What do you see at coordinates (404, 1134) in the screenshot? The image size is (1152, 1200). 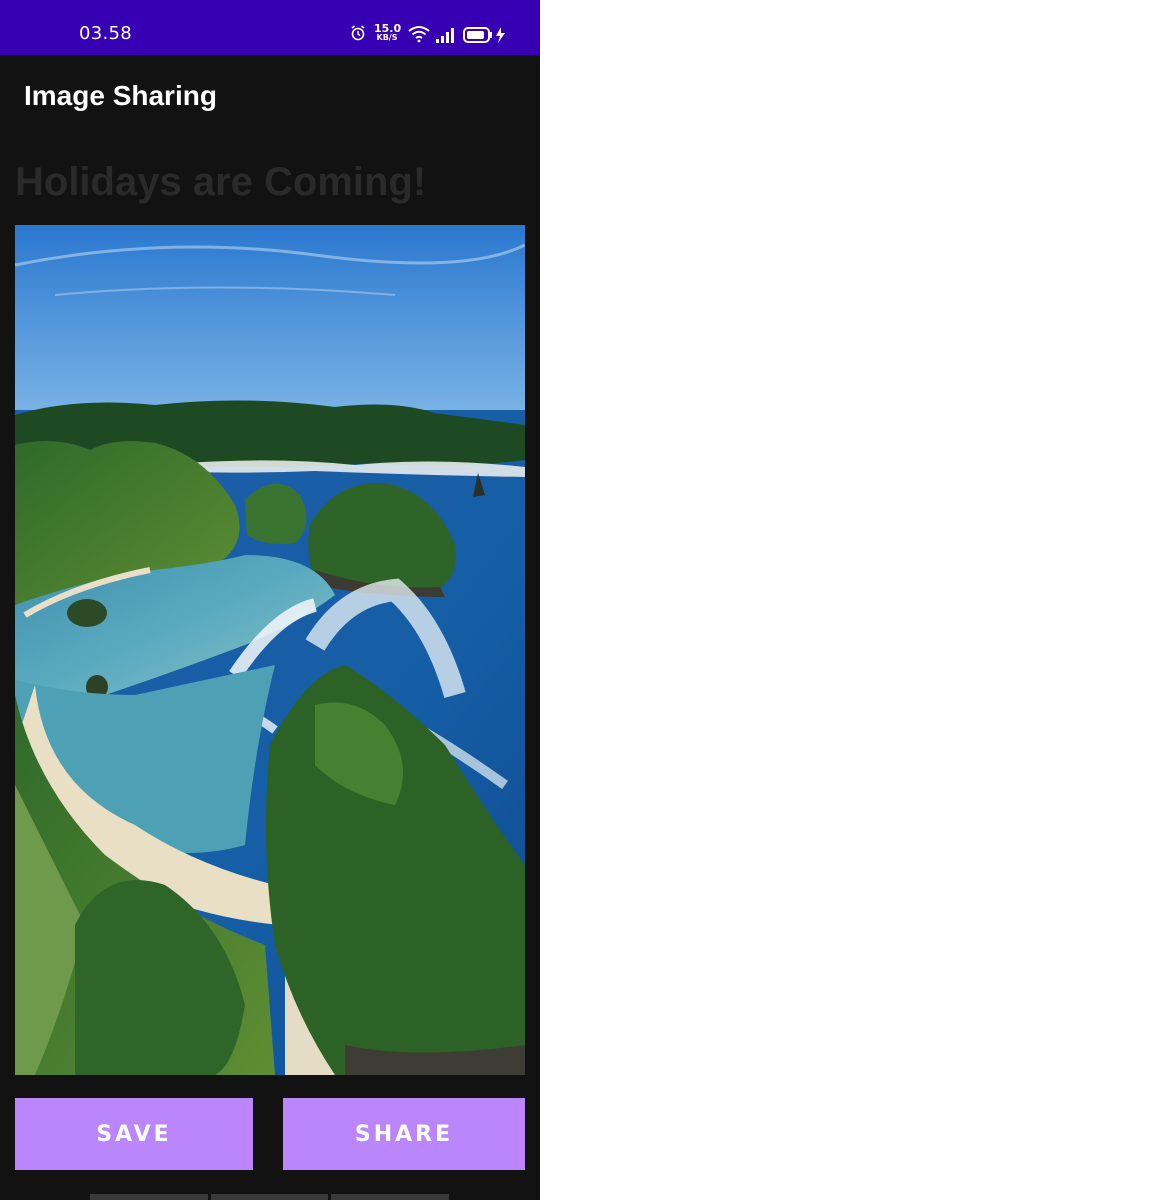 I see `share-button: SHARE` at bounding box center [404, 1134].